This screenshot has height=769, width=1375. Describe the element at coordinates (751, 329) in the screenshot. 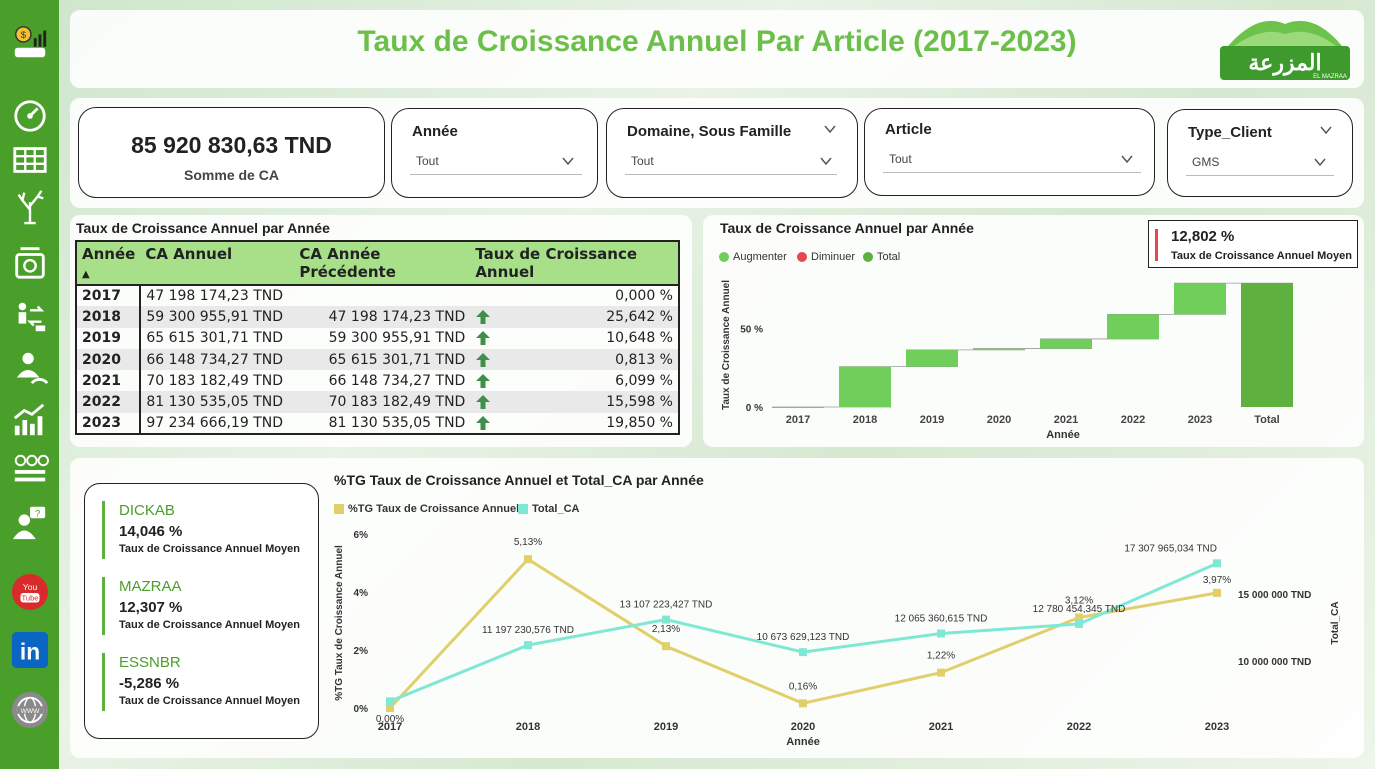

I see `y-tick-label: 50 %` at that location.